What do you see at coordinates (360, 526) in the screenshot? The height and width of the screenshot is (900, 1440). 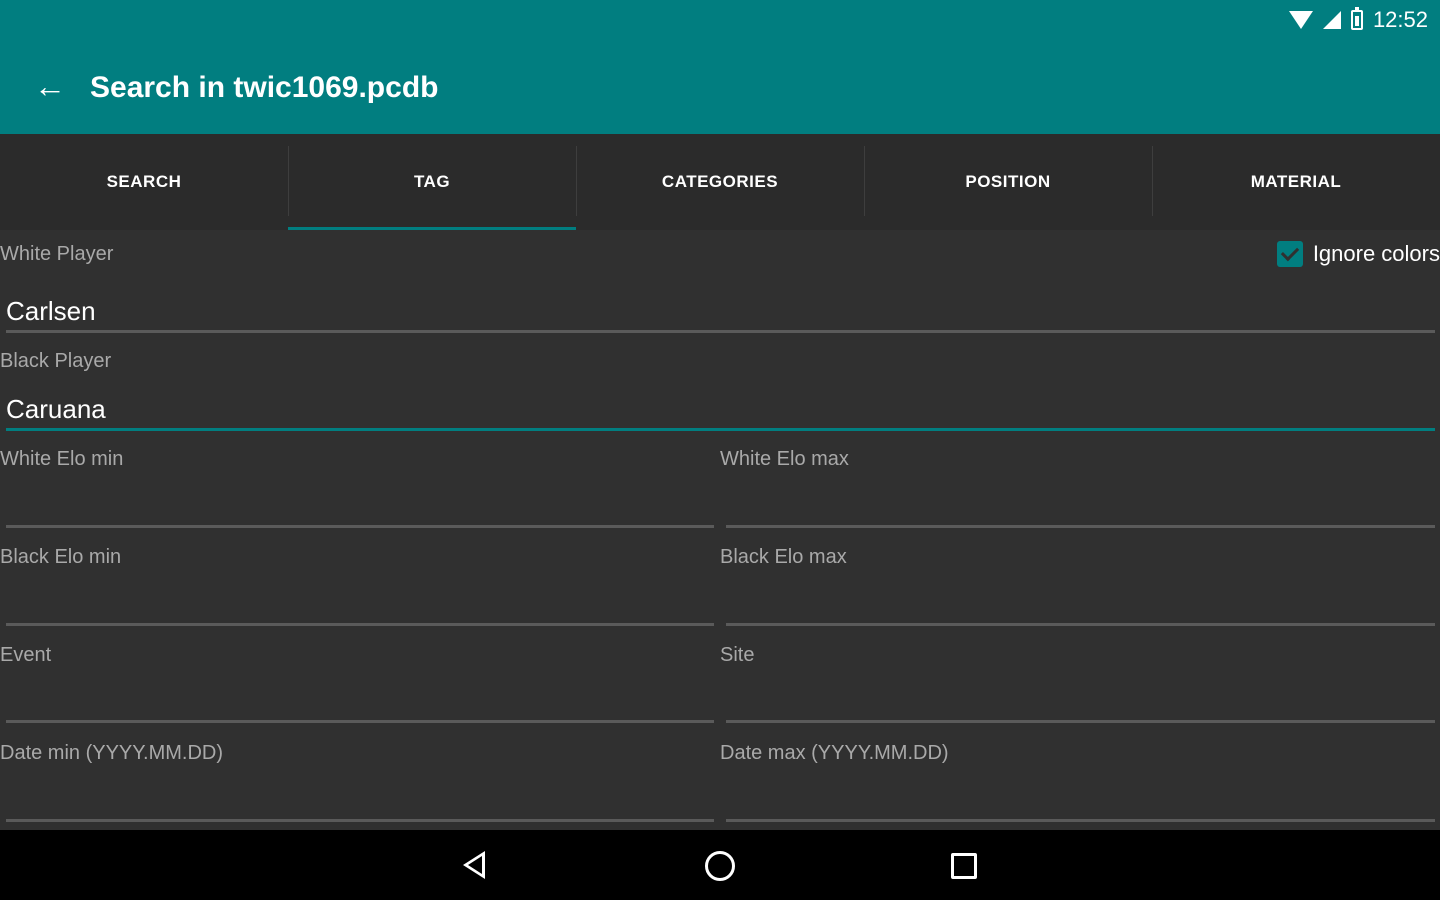 I see `white-elo-min-underline` at bounding box center [360, 526].